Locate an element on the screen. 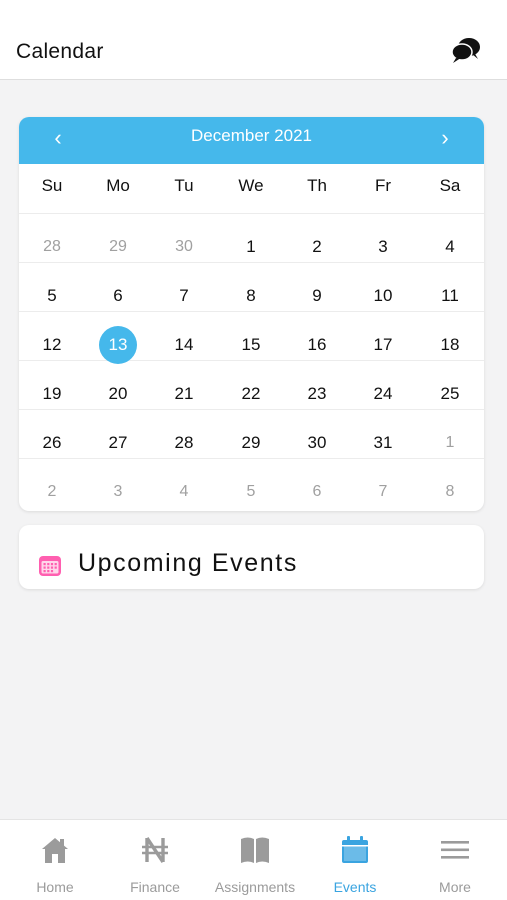 The image size is (507, 900). calendar-day: 10 is located at coordinates (383, 287).